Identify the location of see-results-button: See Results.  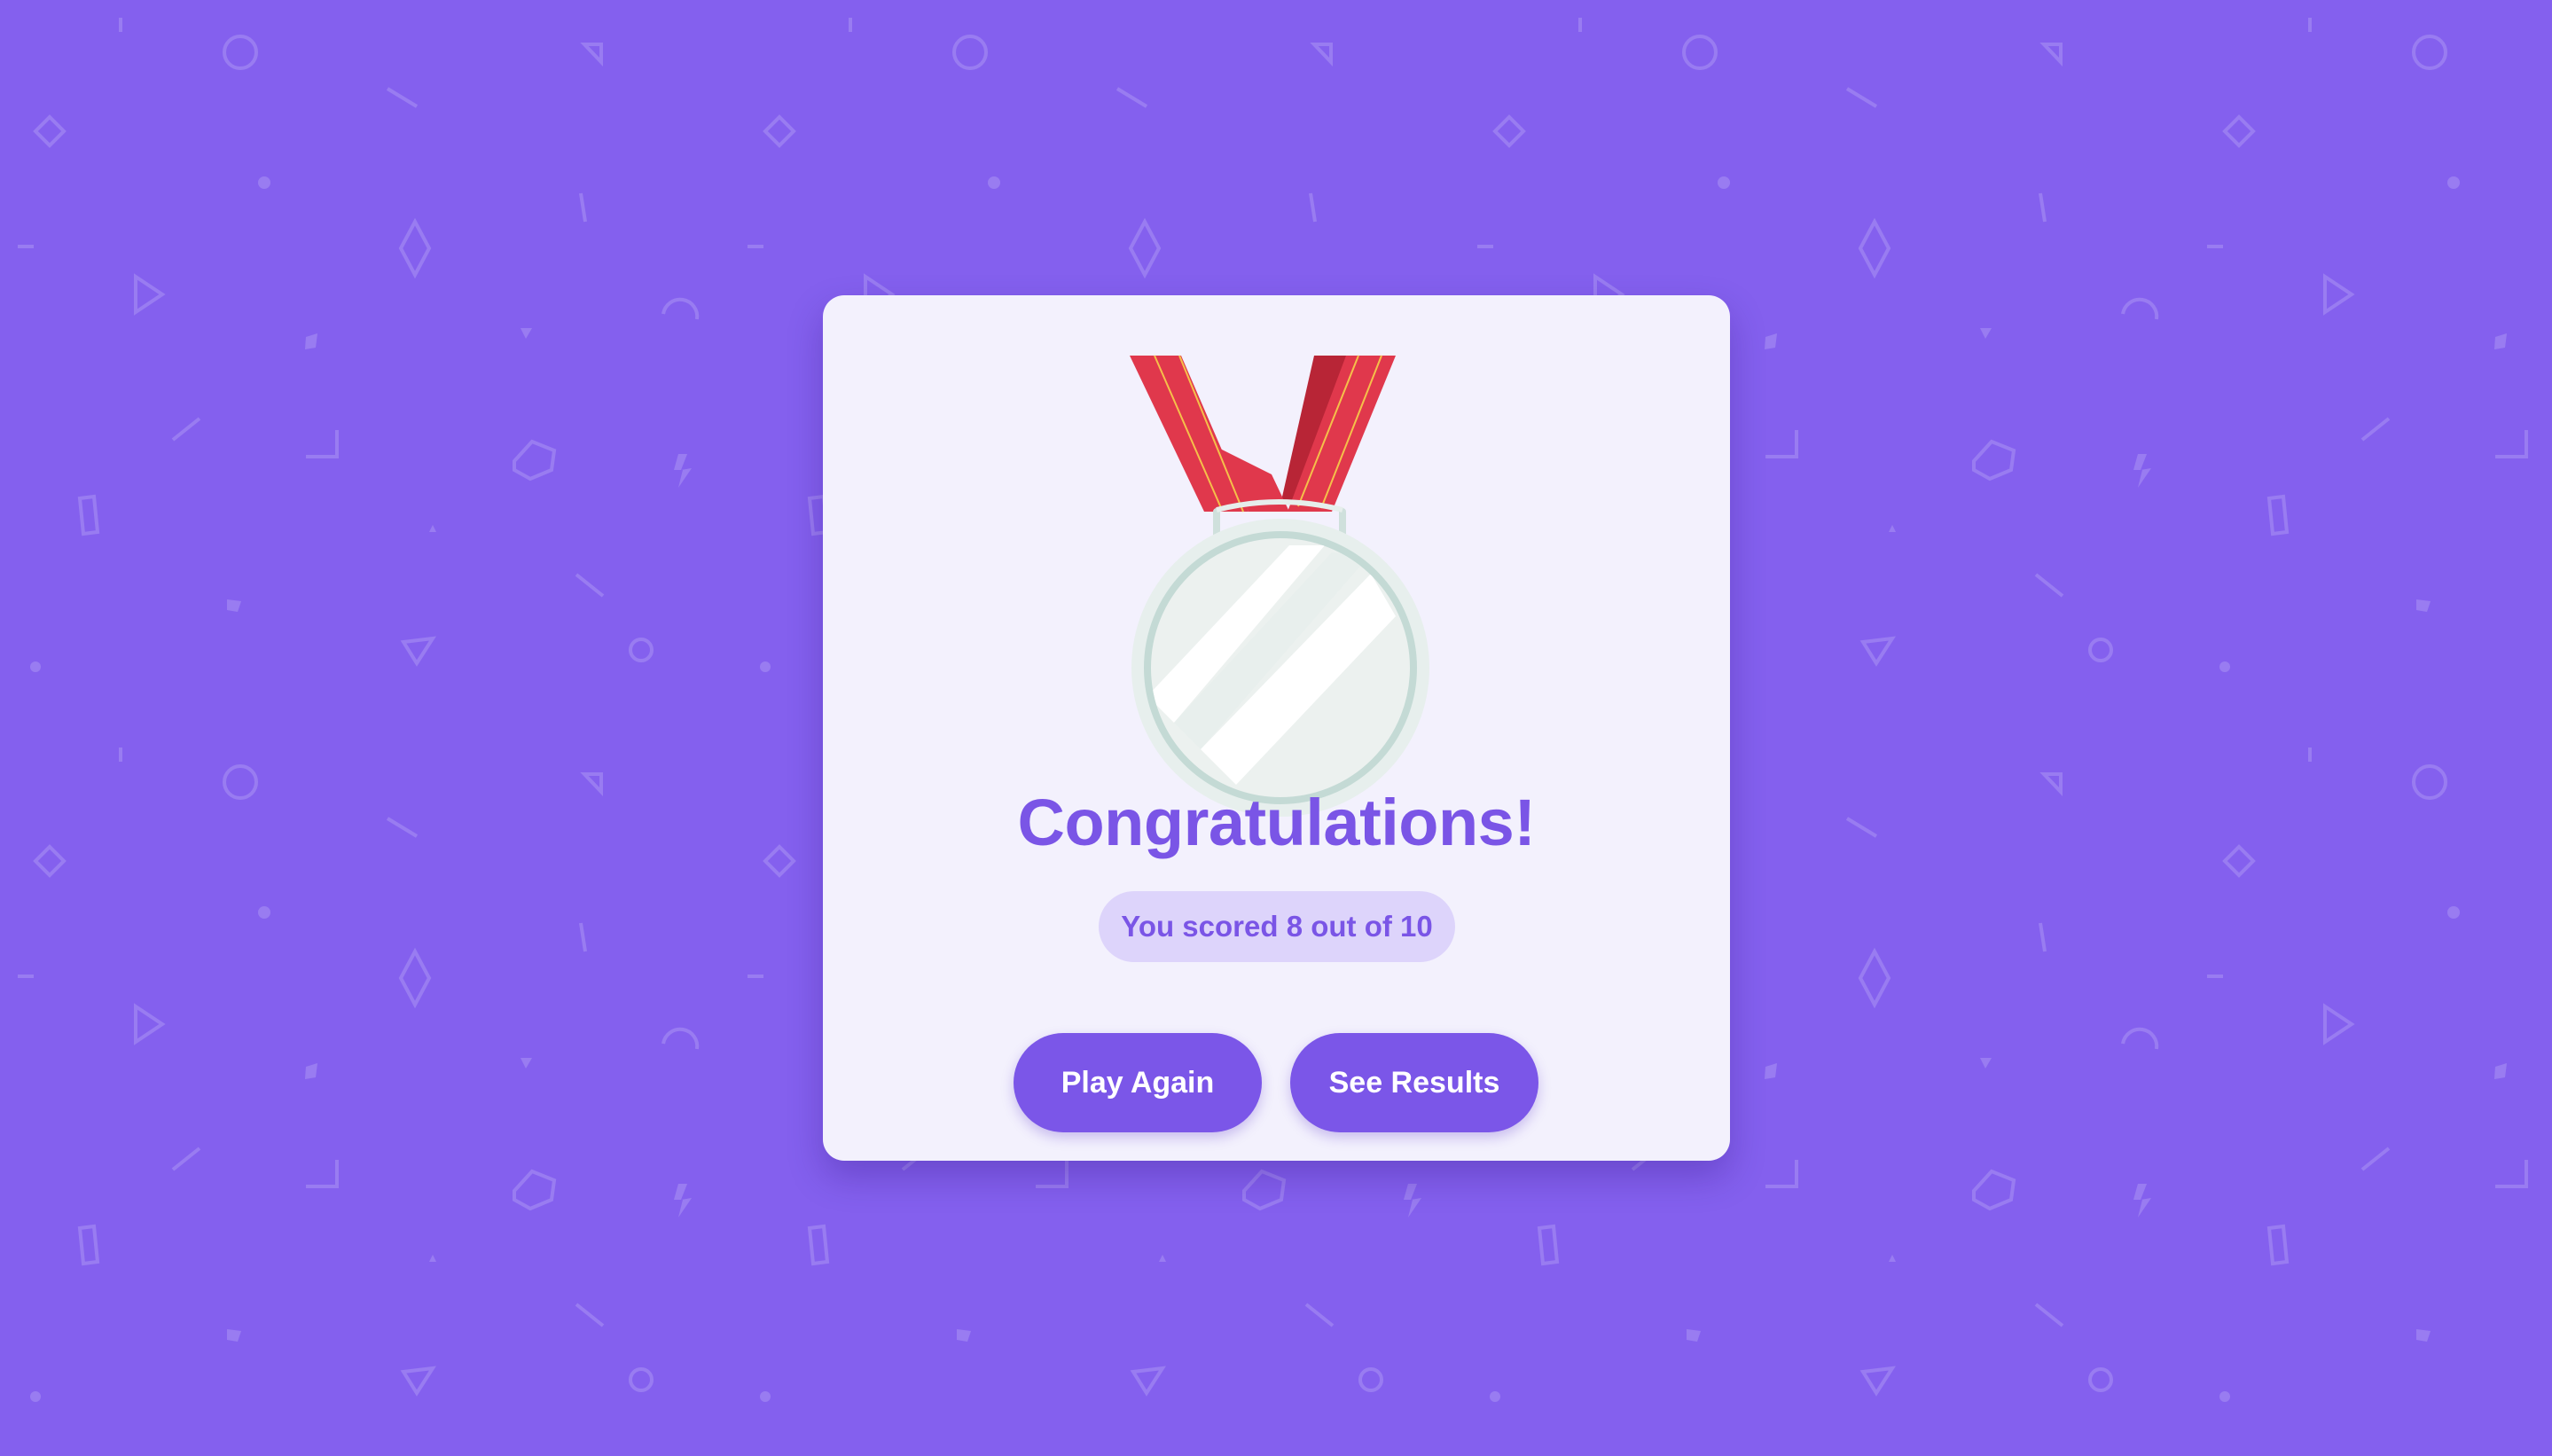
(1414, 1082).